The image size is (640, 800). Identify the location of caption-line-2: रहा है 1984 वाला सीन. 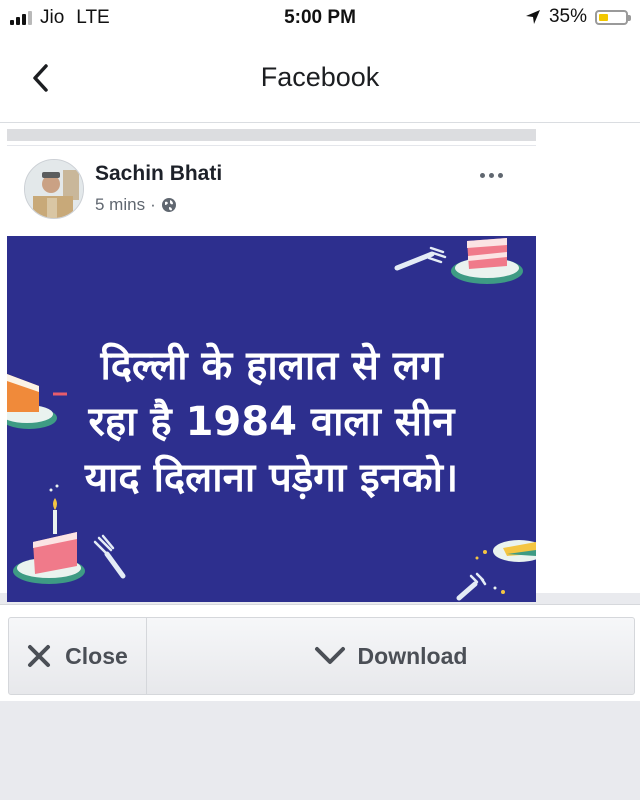
(271, 422).